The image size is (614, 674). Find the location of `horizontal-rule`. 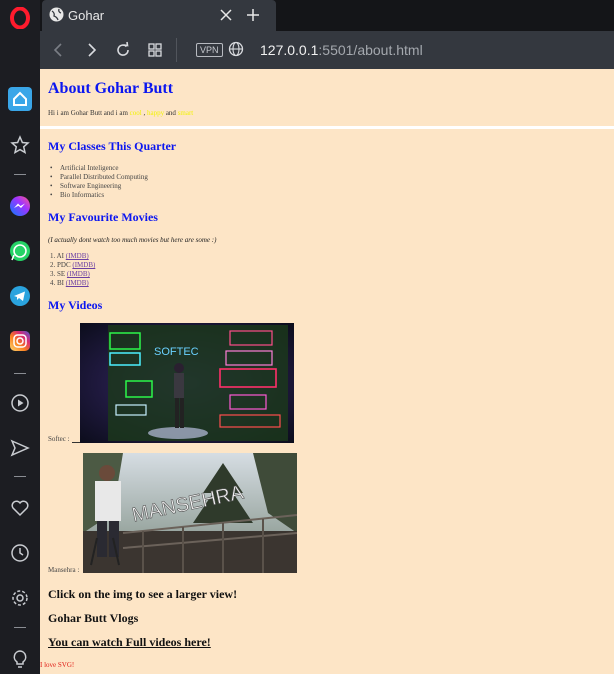

horizontal-rule is located at coordinates (327, 127).